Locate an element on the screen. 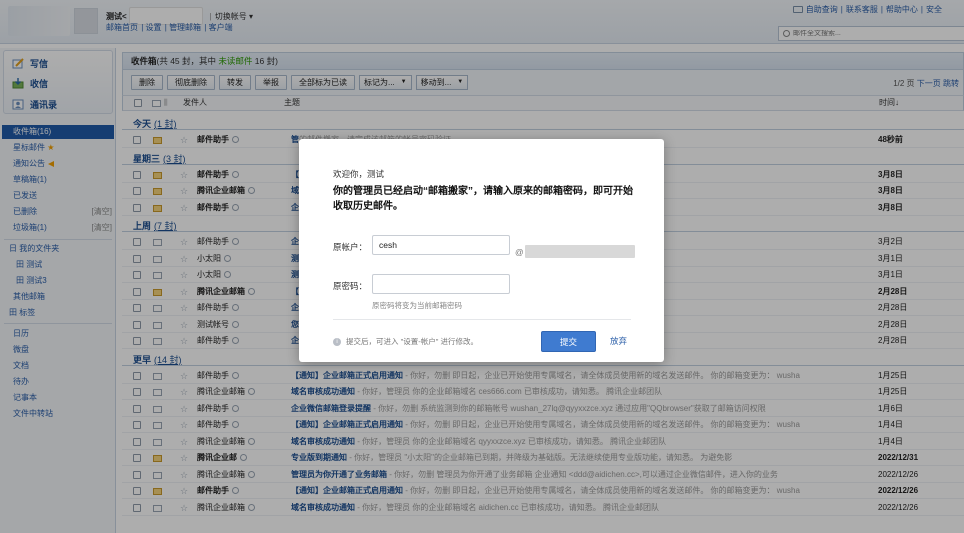 The width and height of the screenshot is (964, 533). dialog-tip: i 提交后，可进入 "设置-帐户" 进行修改。 is located at coordinates (405, 341).